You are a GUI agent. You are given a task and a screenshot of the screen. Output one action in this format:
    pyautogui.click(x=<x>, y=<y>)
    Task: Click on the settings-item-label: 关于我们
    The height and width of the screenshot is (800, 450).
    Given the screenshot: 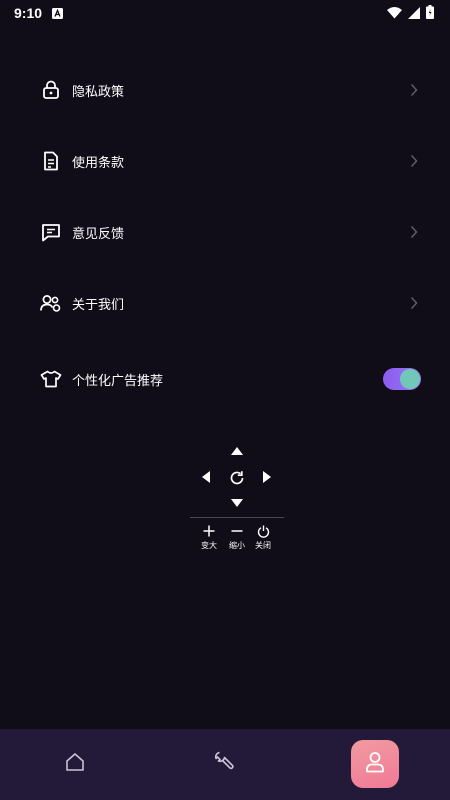 What is the action you would take?
    pyautogui.click(x=98, y=305)
    